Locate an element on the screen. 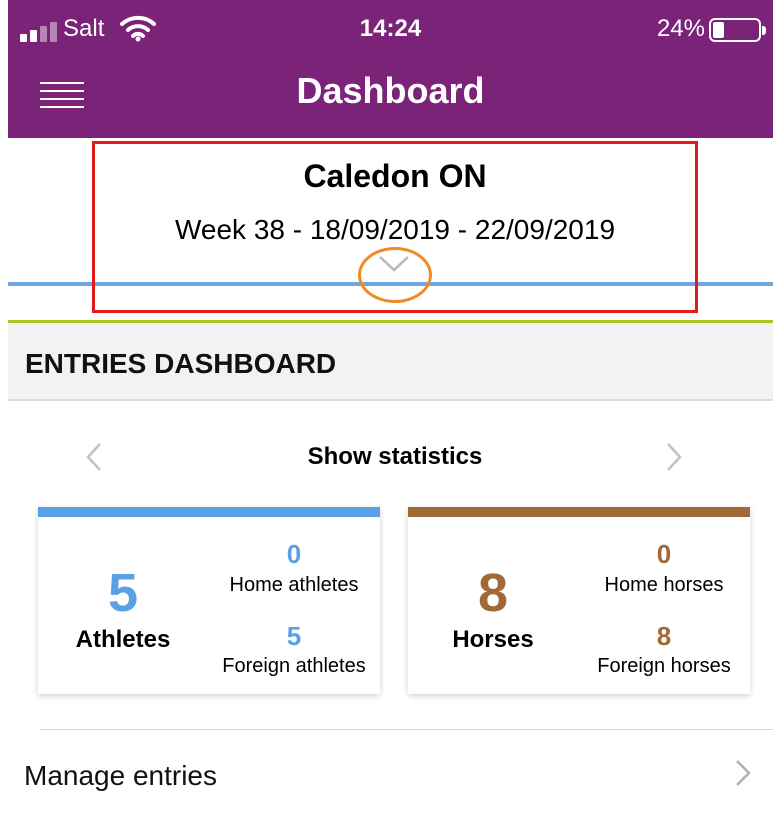 The image size is (773, 818). foreign-horses-label: Foreign horses is located at coordinates (664, 666).